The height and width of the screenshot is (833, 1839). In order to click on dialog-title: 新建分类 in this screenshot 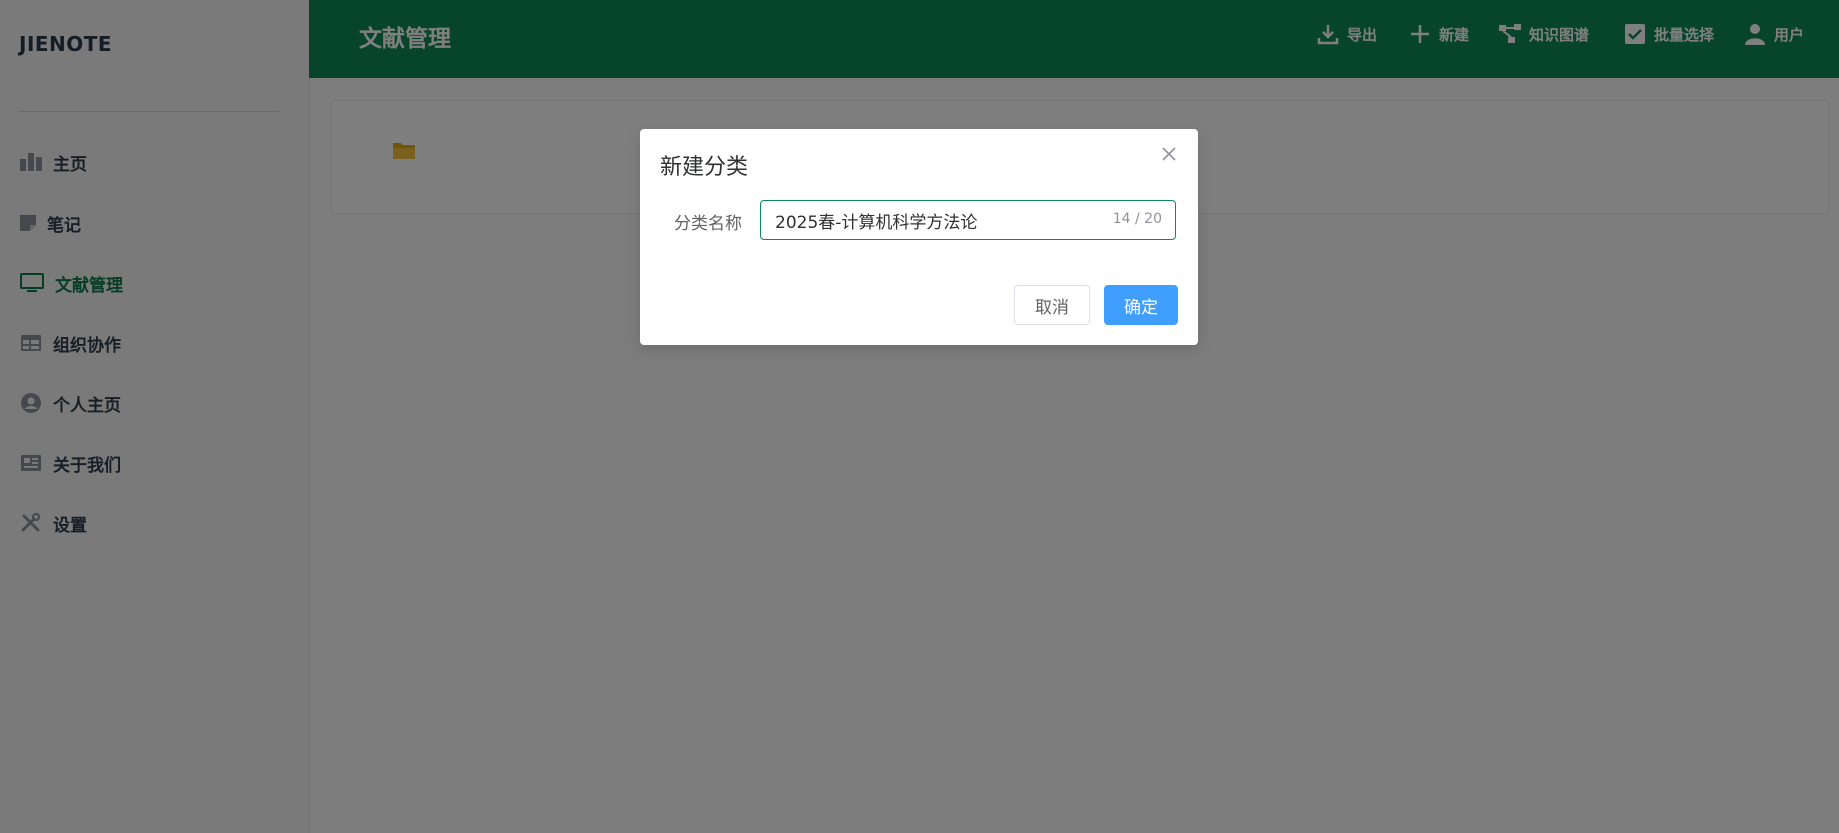, I will do `click(704, 167)`.